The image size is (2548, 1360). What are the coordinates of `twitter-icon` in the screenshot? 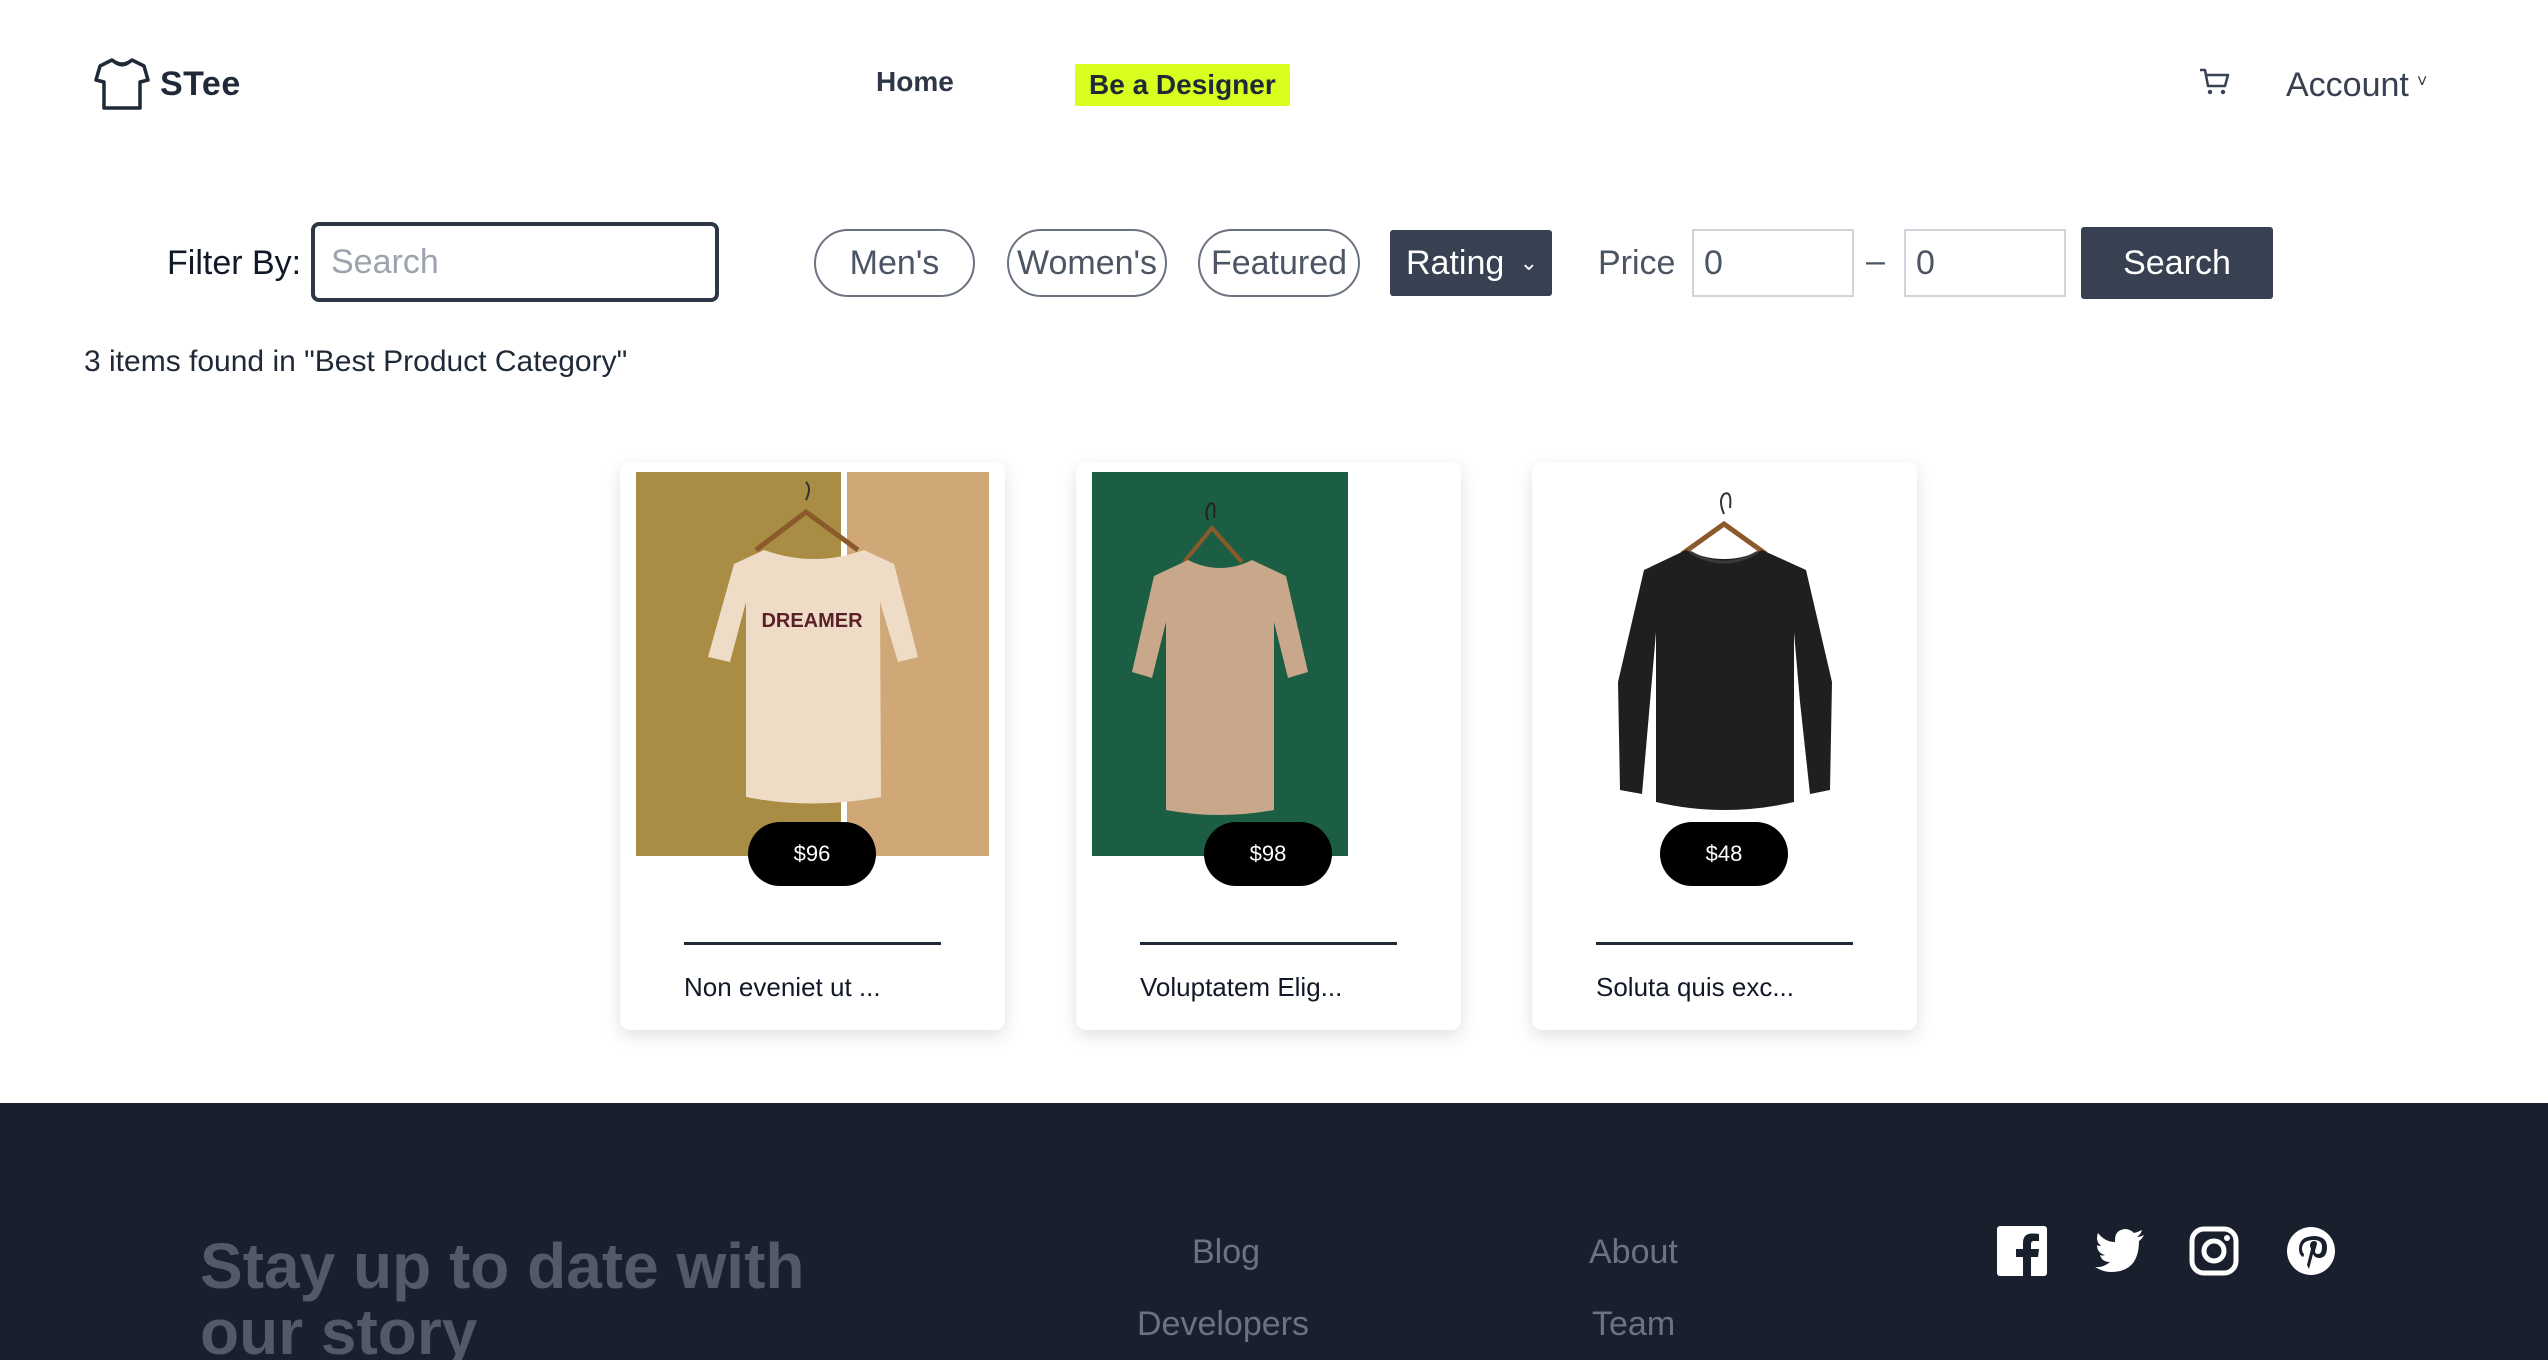 It's located at (2120, 1251).